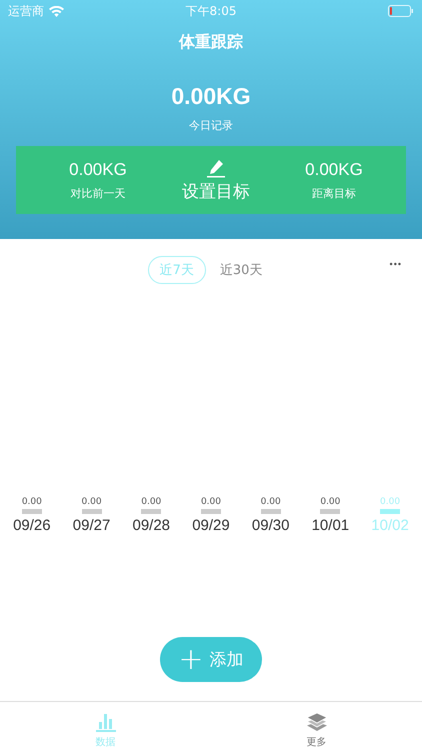  I want to click on day-date: 09/28, so click(151, 525).